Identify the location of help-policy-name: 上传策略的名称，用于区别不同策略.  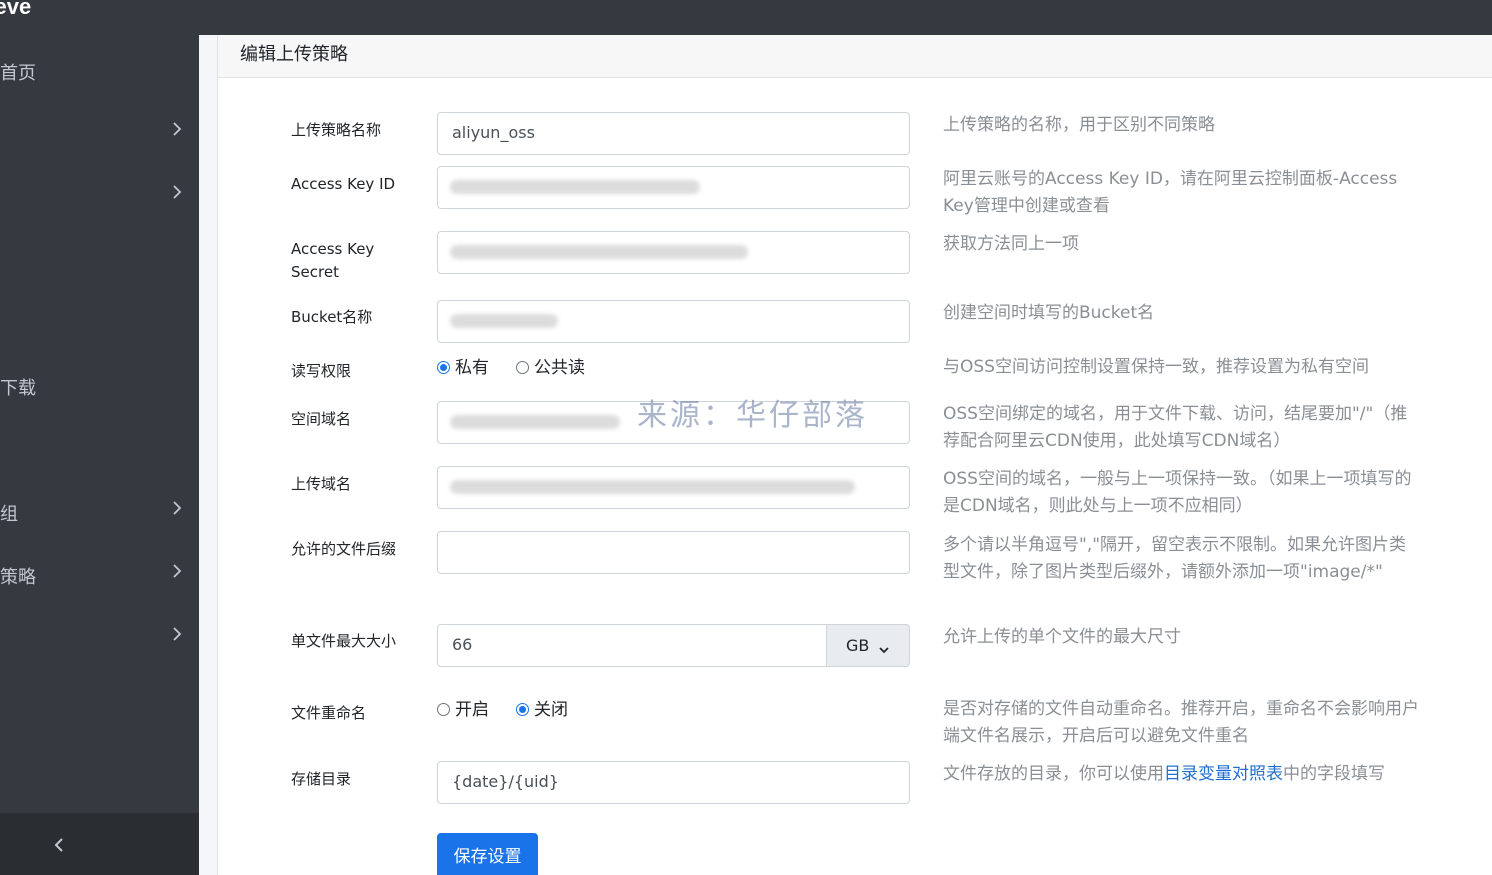
(1079, 125).